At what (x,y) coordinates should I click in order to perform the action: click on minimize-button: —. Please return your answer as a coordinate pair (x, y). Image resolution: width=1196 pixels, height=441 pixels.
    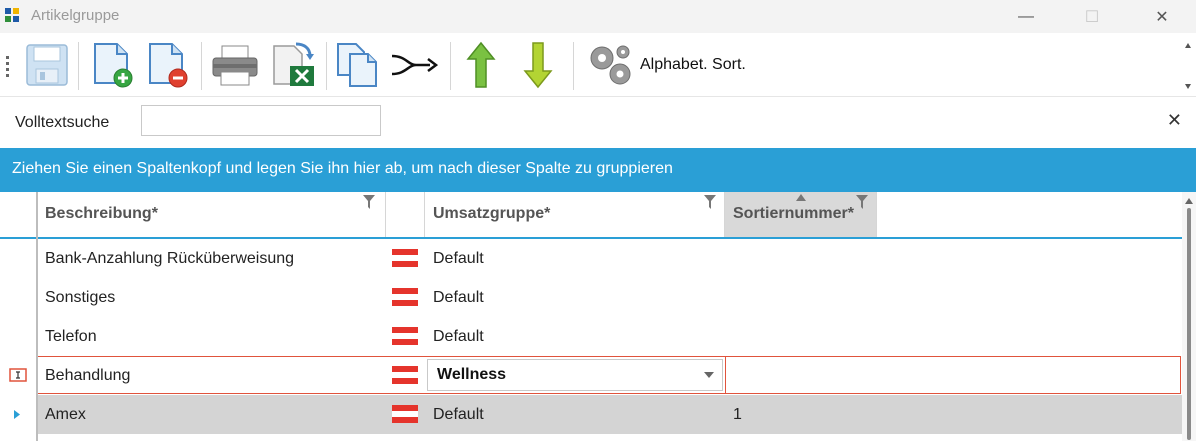
    Looking at the image, I should click on (1026, 16).